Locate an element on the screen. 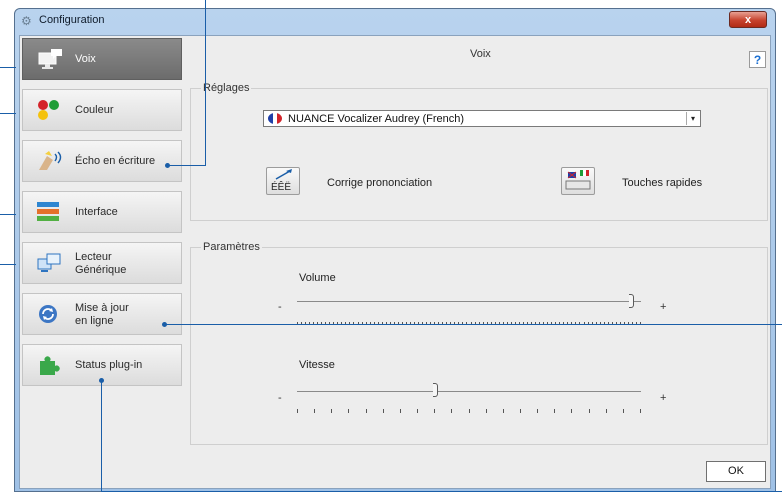  speed-track is located at coordinates (469, 391).